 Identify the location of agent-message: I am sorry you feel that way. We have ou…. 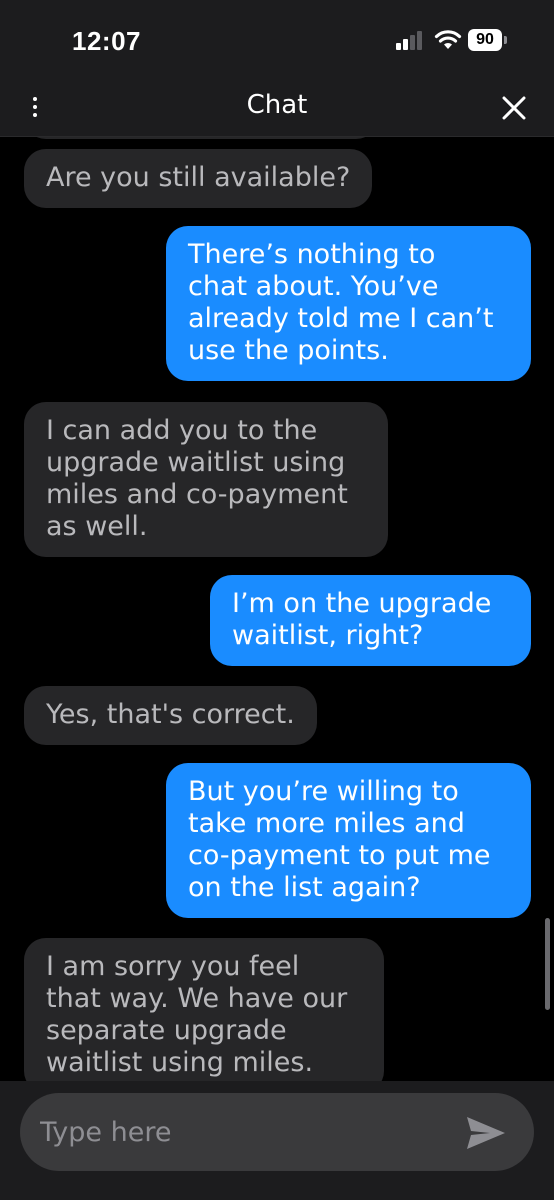
(204, 1009).